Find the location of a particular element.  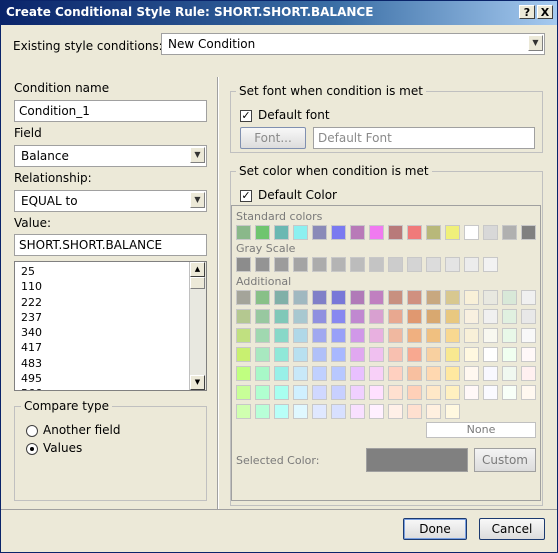

custom-color-button: Custom is located at coordinates (505, 460).